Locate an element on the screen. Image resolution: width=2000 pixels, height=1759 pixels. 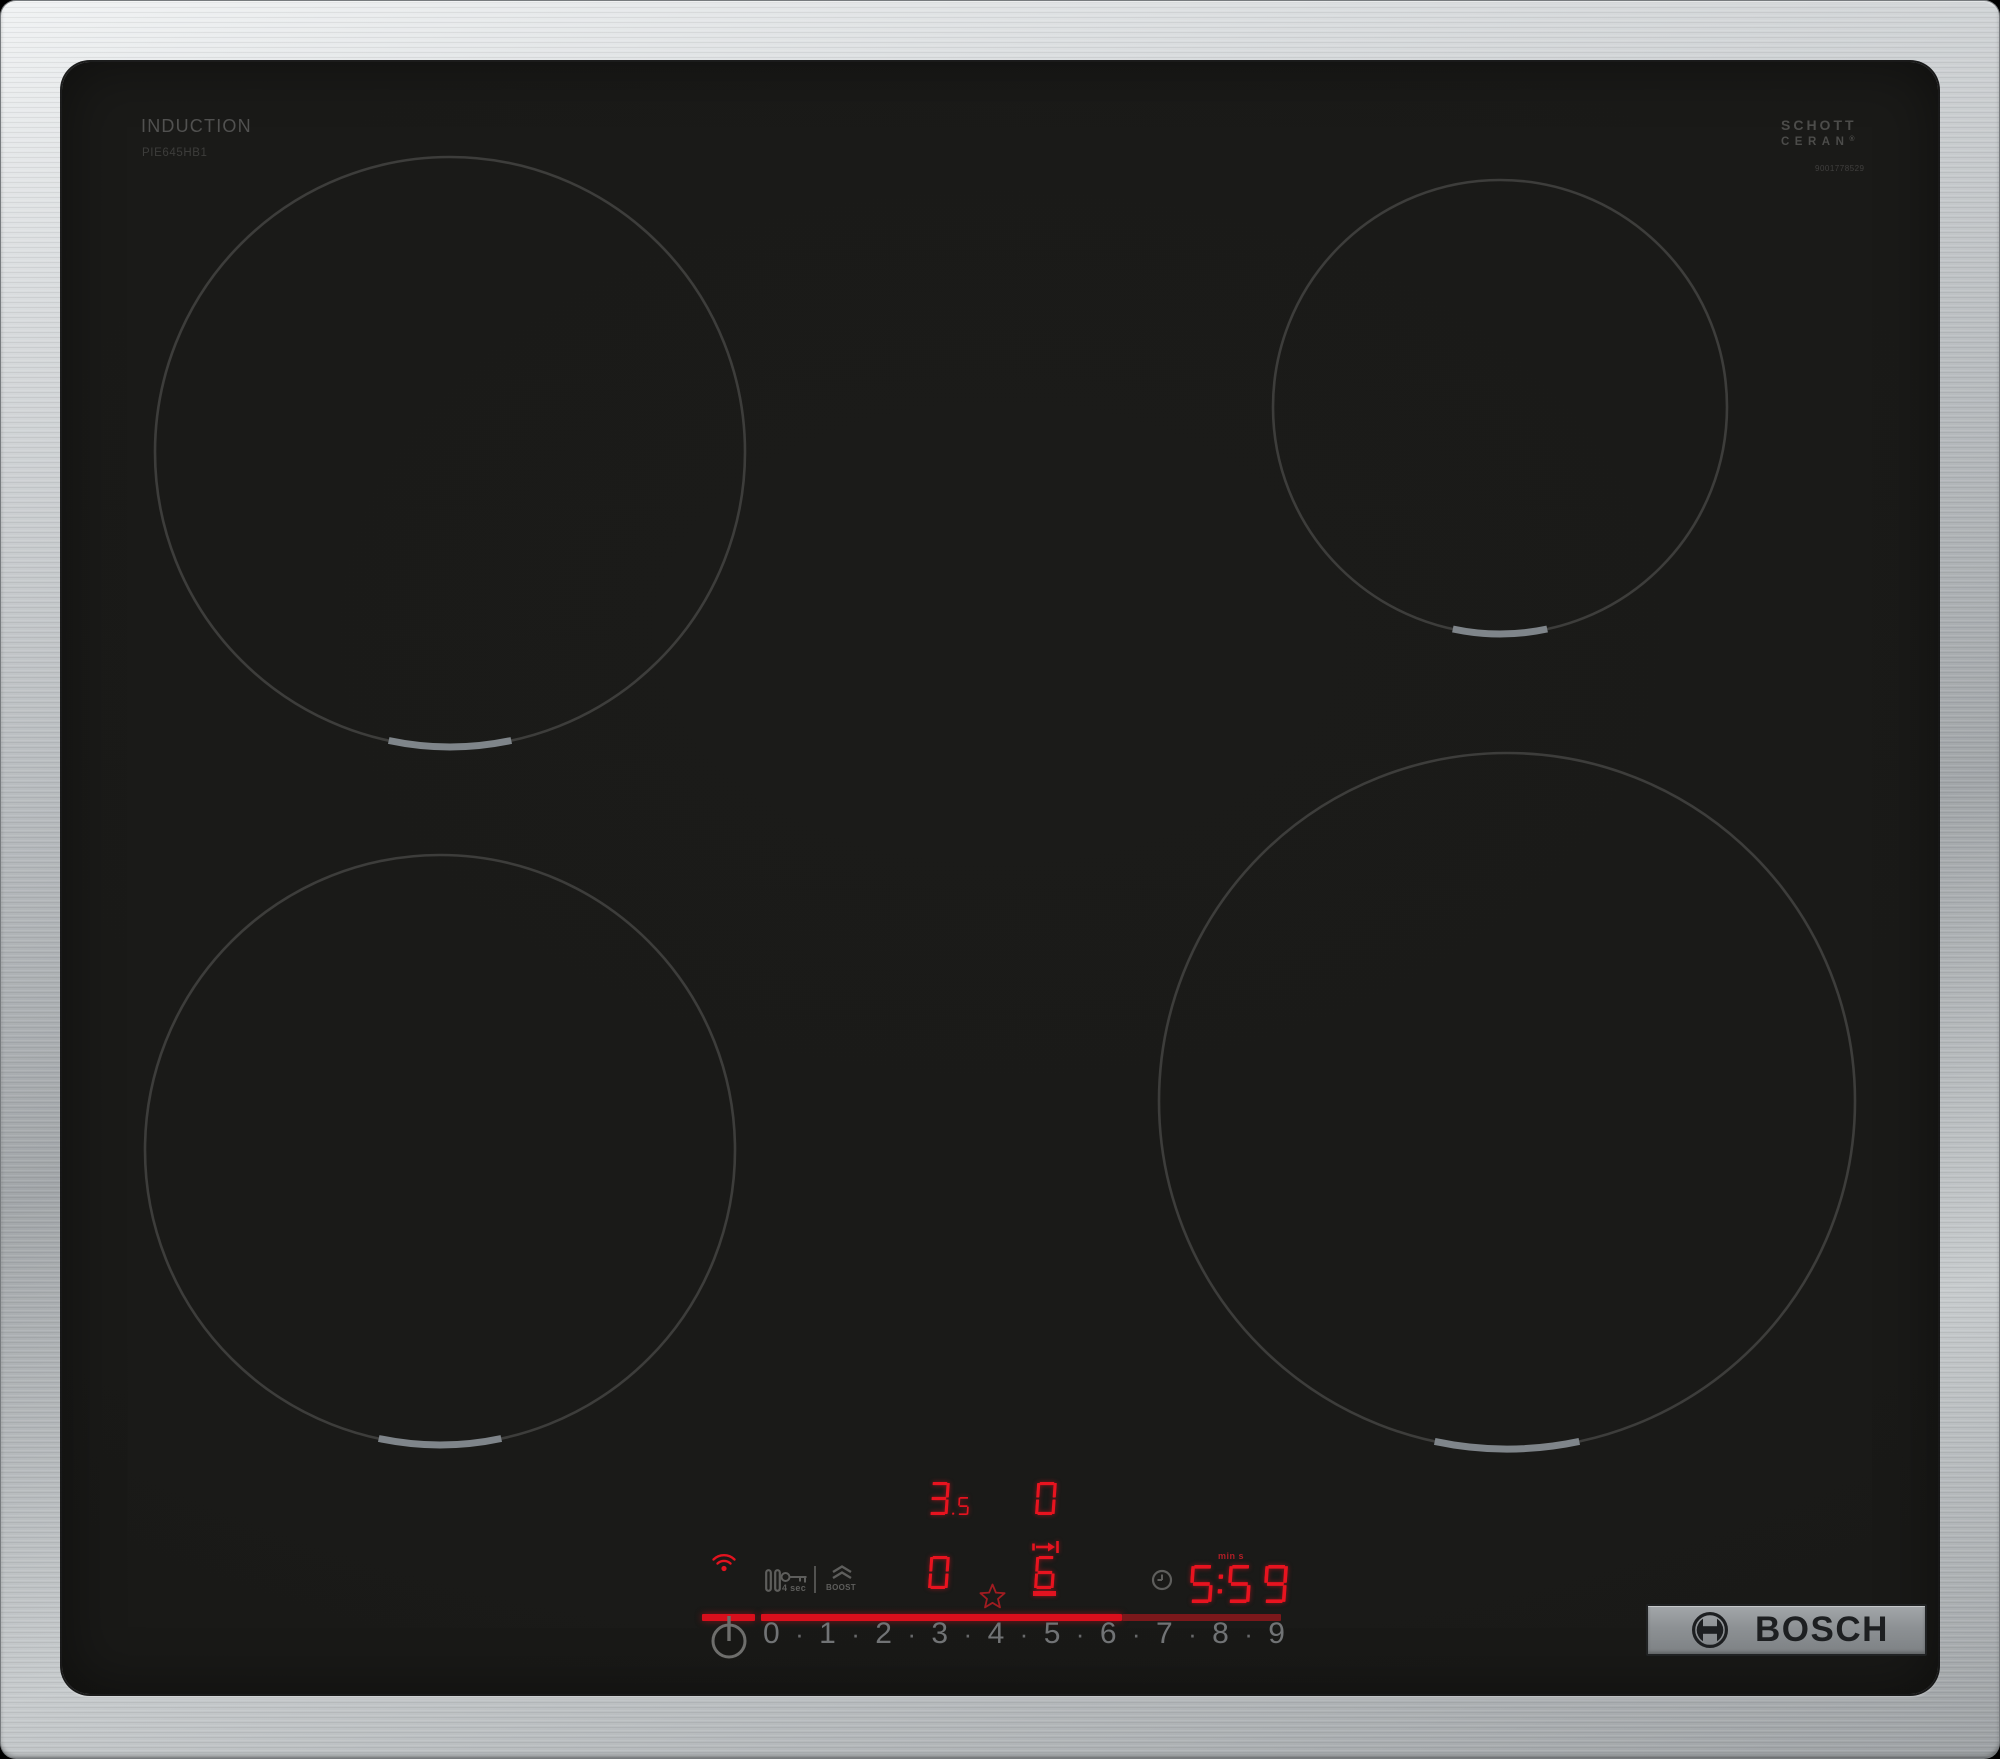
display-zone-back-right is located at coordinates (1046, 1498).